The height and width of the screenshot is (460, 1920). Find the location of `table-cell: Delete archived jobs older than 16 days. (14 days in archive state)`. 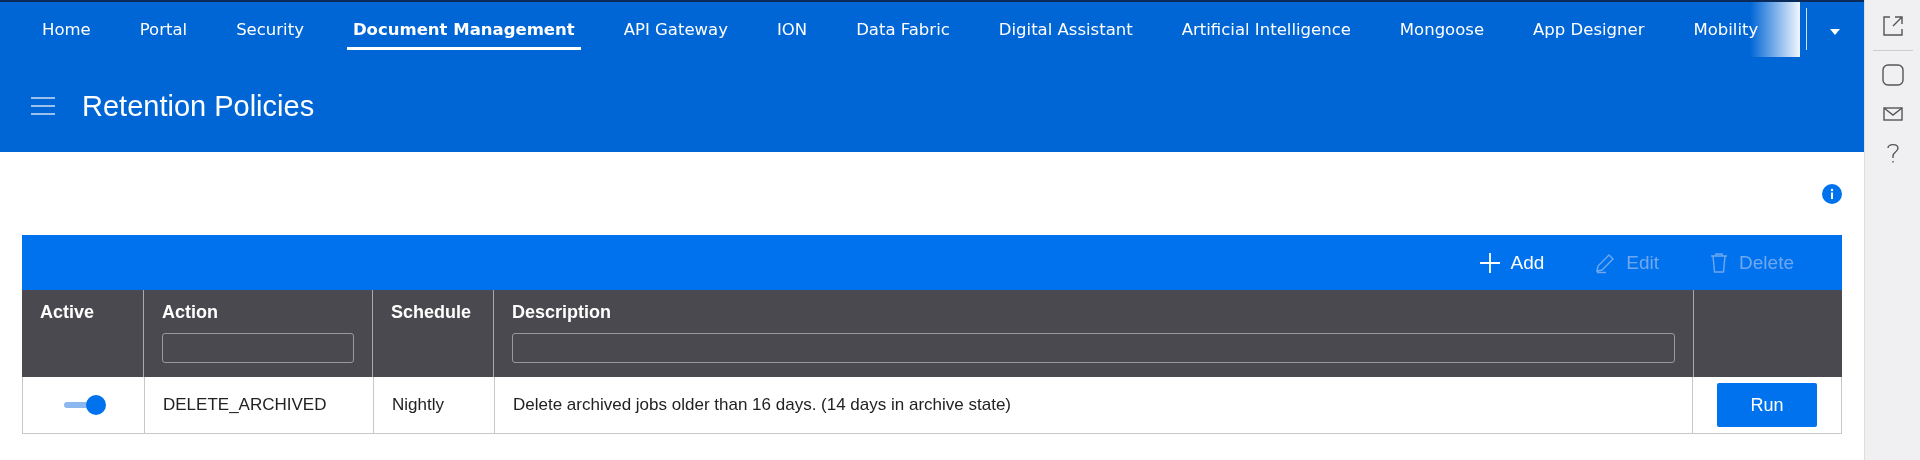

table-cell: Delete archived jobs older than 16 days. (14 days in archive state) is located at coordinates (762, 405).